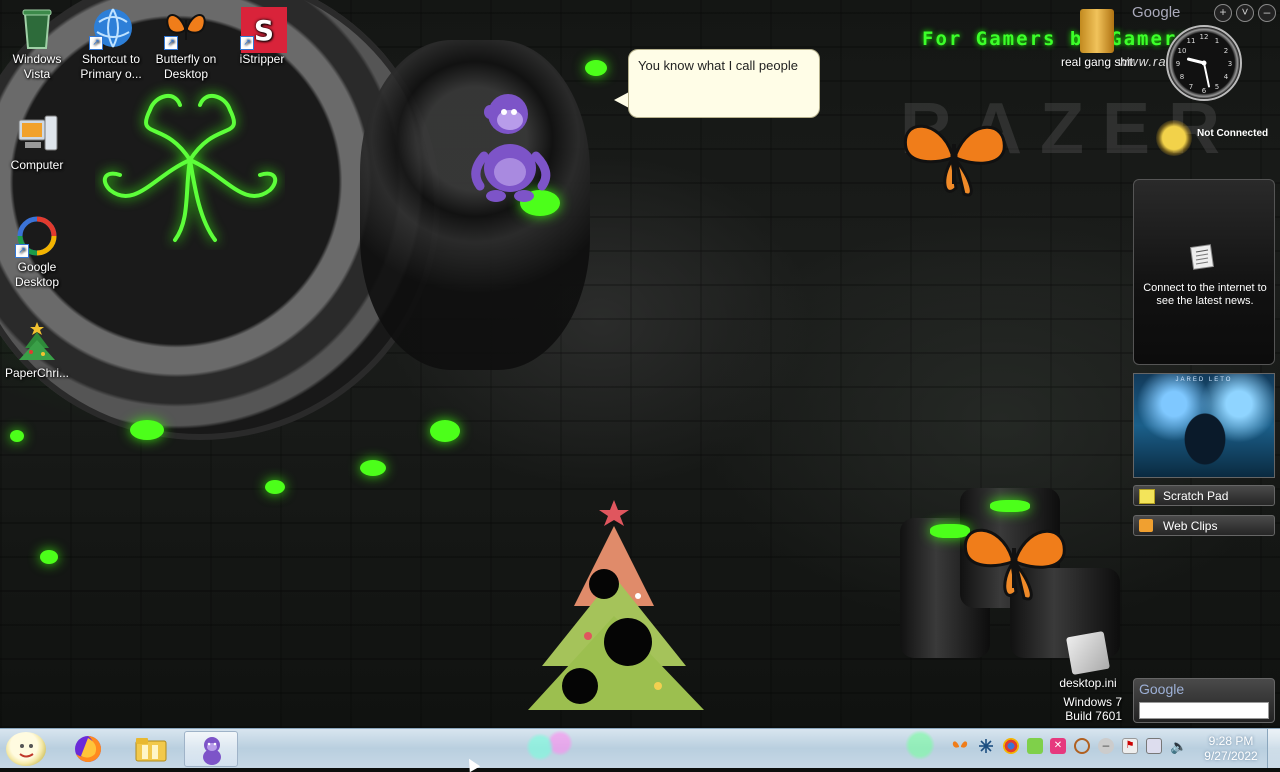 The height and width of the screenshot is (772, 1280). What do you see at coordinates (1230, 64) in the screenshot?
I see `svg-text: 3` at bounding box center [1230, 64].